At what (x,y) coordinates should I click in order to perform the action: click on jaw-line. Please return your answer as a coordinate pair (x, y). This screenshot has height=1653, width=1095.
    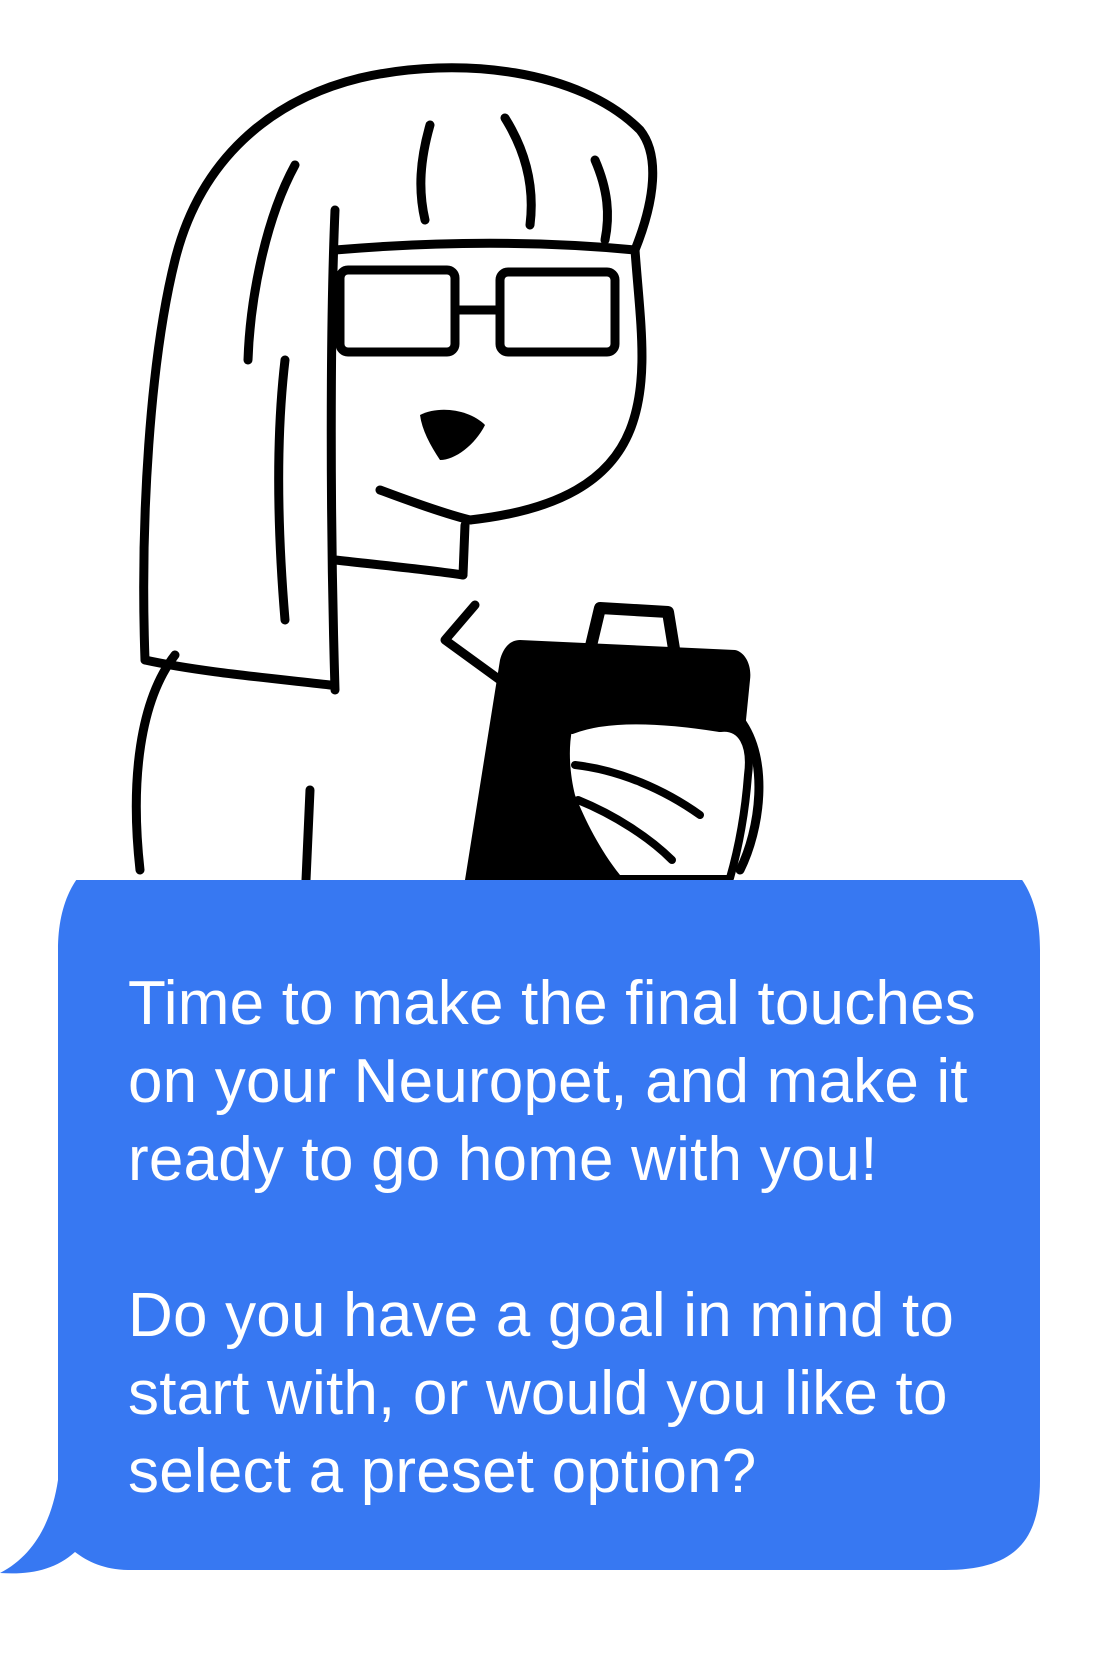
    Looking at the image, I should click on (425, 505).